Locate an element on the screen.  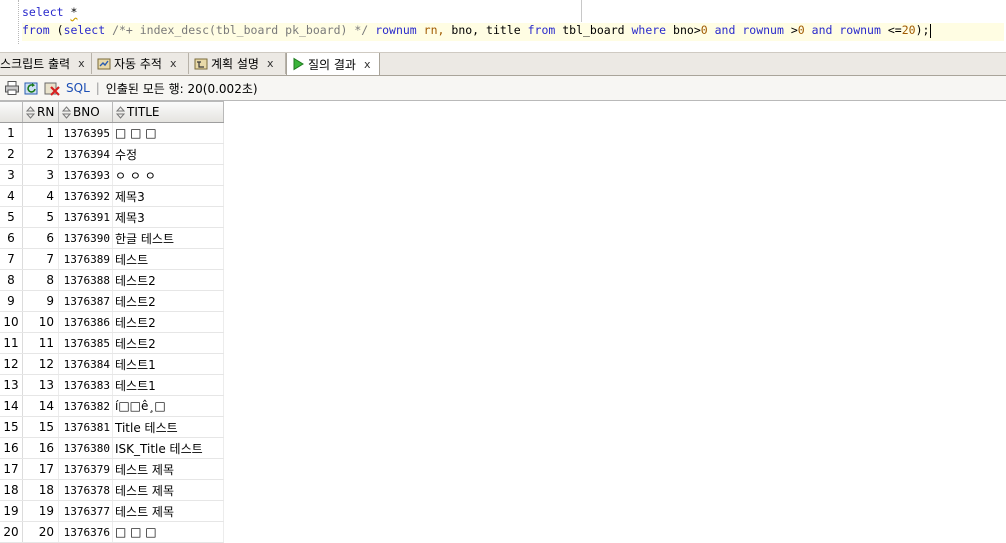
rn-cell: 3 is located at coordinates (41, 175).